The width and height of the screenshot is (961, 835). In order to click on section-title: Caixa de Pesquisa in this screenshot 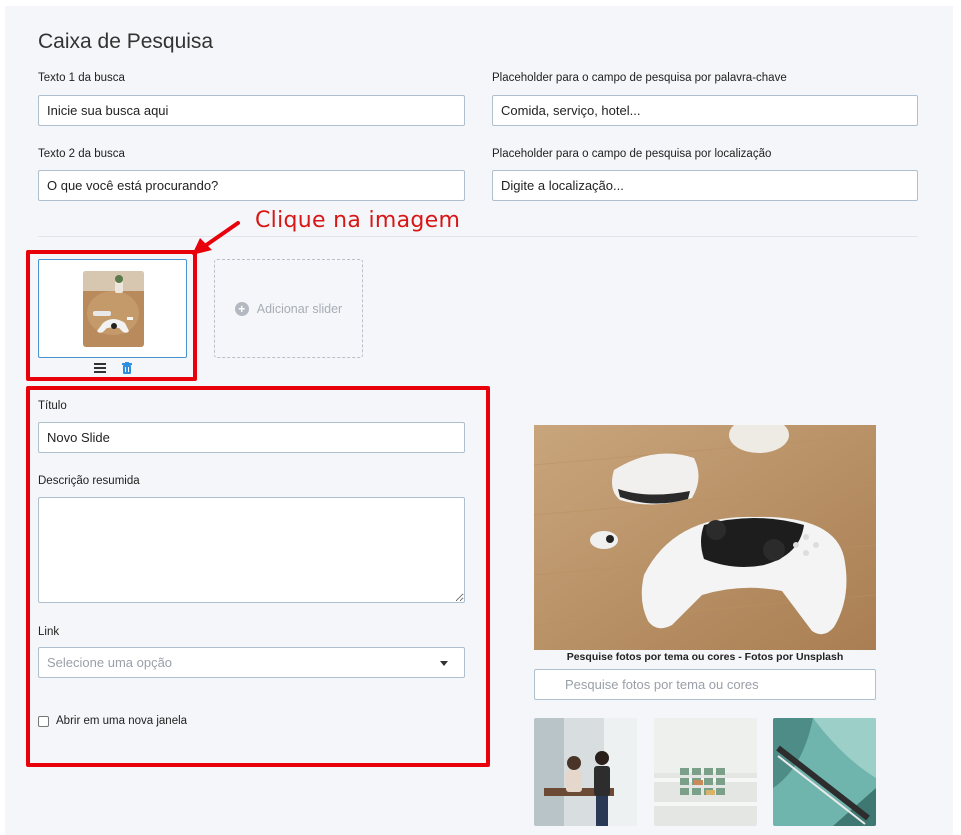, I will do `click(126, 41)`.